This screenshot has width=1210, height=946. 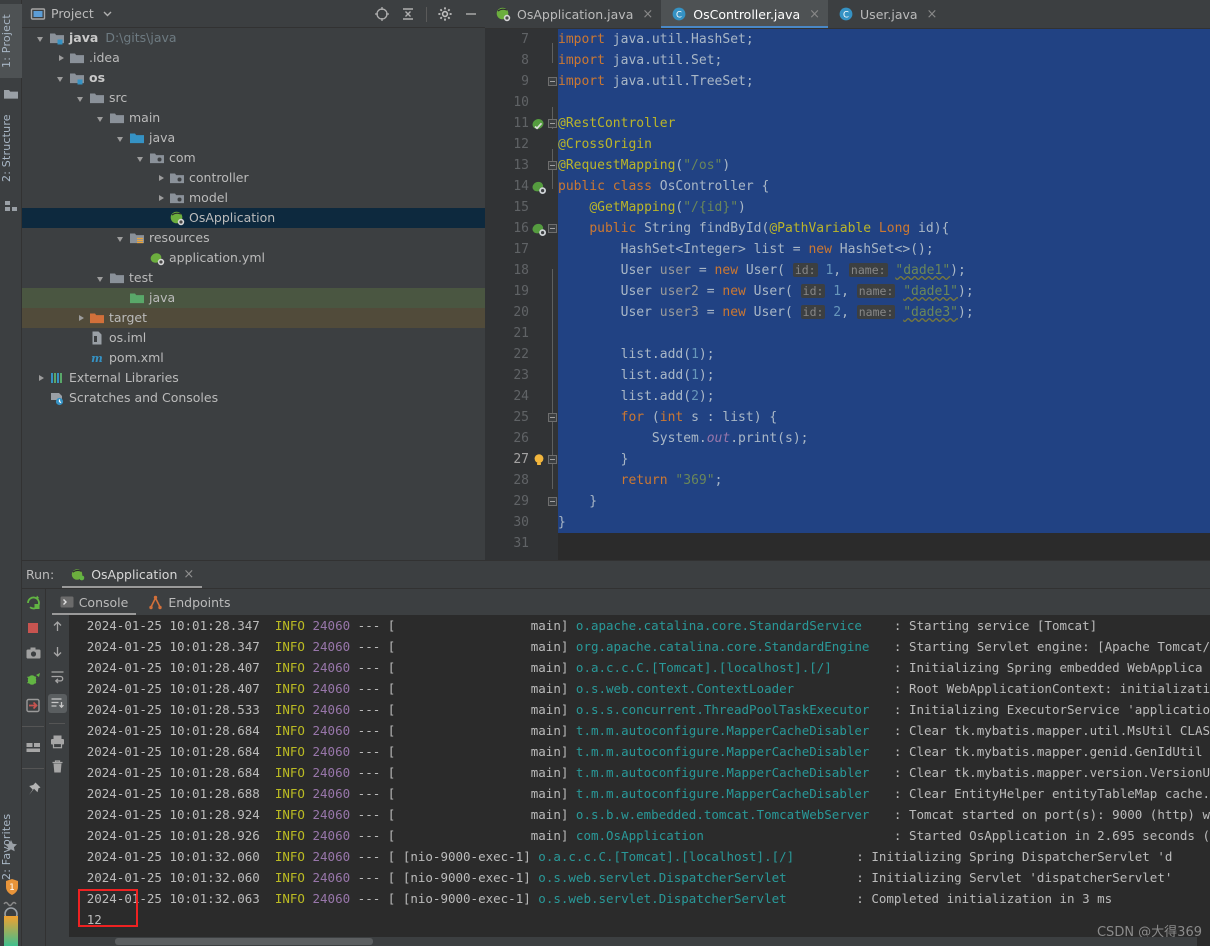 What do you see at coordinates (382, 14) in the screenshot?
I see `locate-icon` at bounding box center [382, 14].